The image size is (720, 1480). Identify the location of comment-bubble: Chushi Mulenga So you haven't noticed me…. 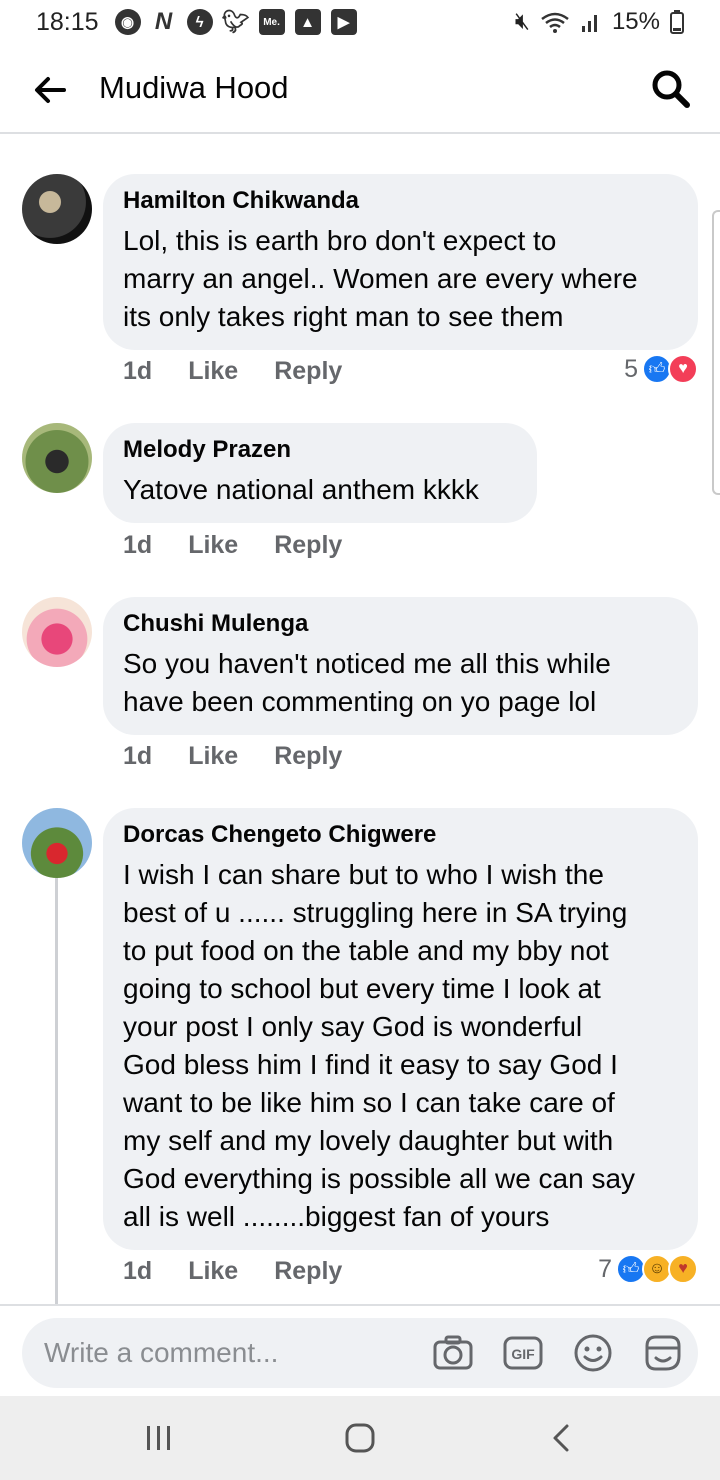
(400, 666).